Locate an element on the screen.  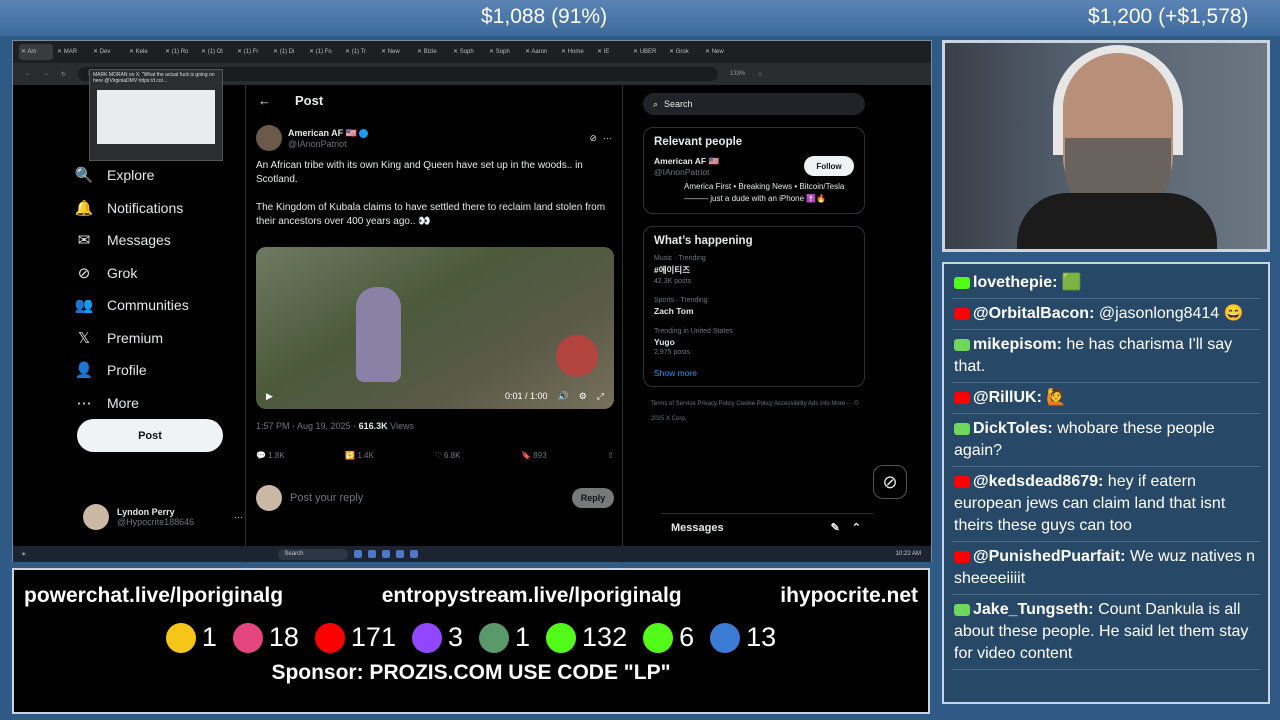
sidebar-item-label: Explore is located at coordinates (131, 175).